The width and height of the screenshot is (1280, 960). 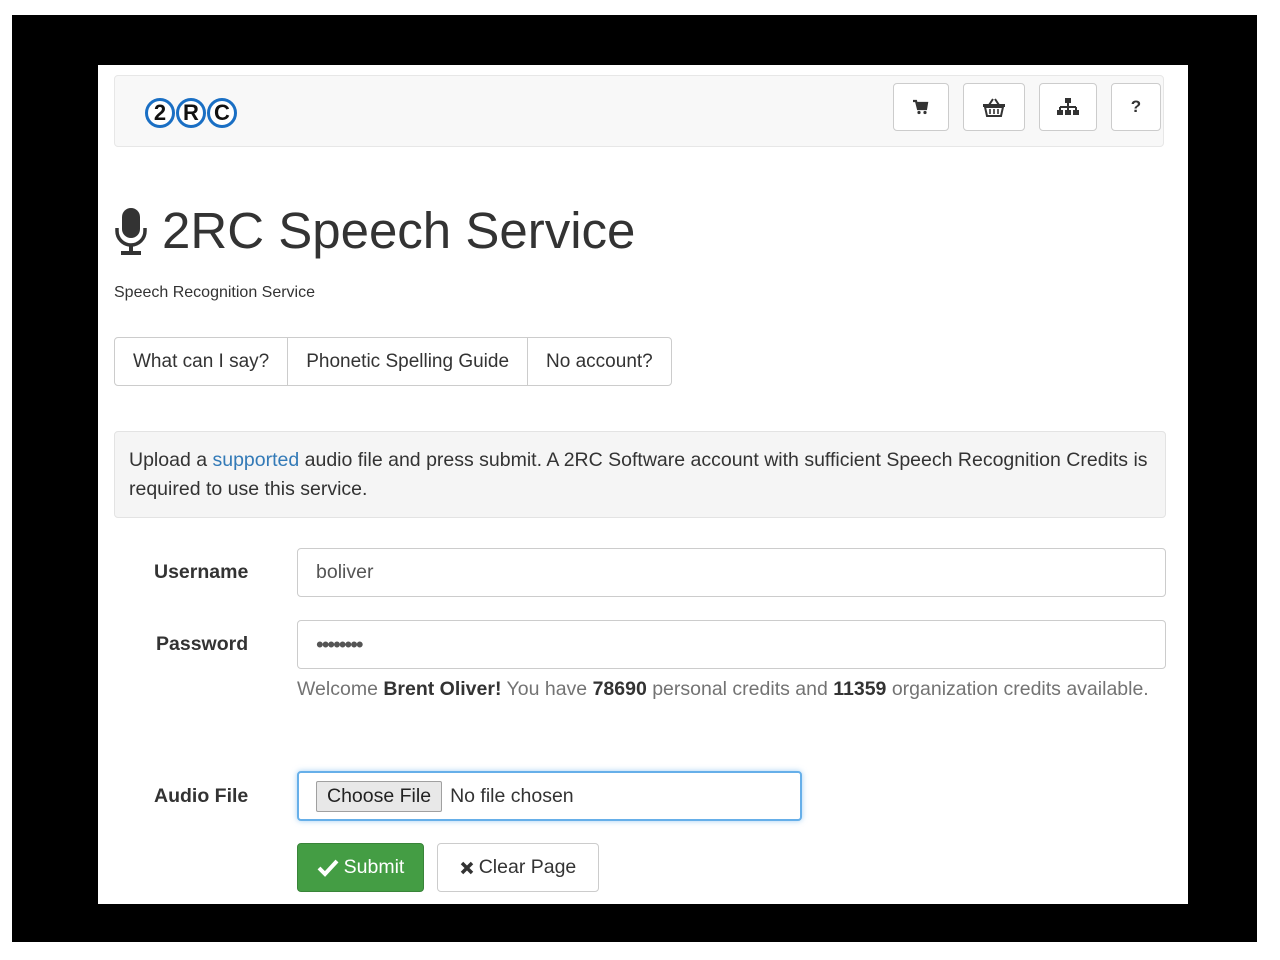 I want to click on sitemap-icon, so click(x=1068, y=106).